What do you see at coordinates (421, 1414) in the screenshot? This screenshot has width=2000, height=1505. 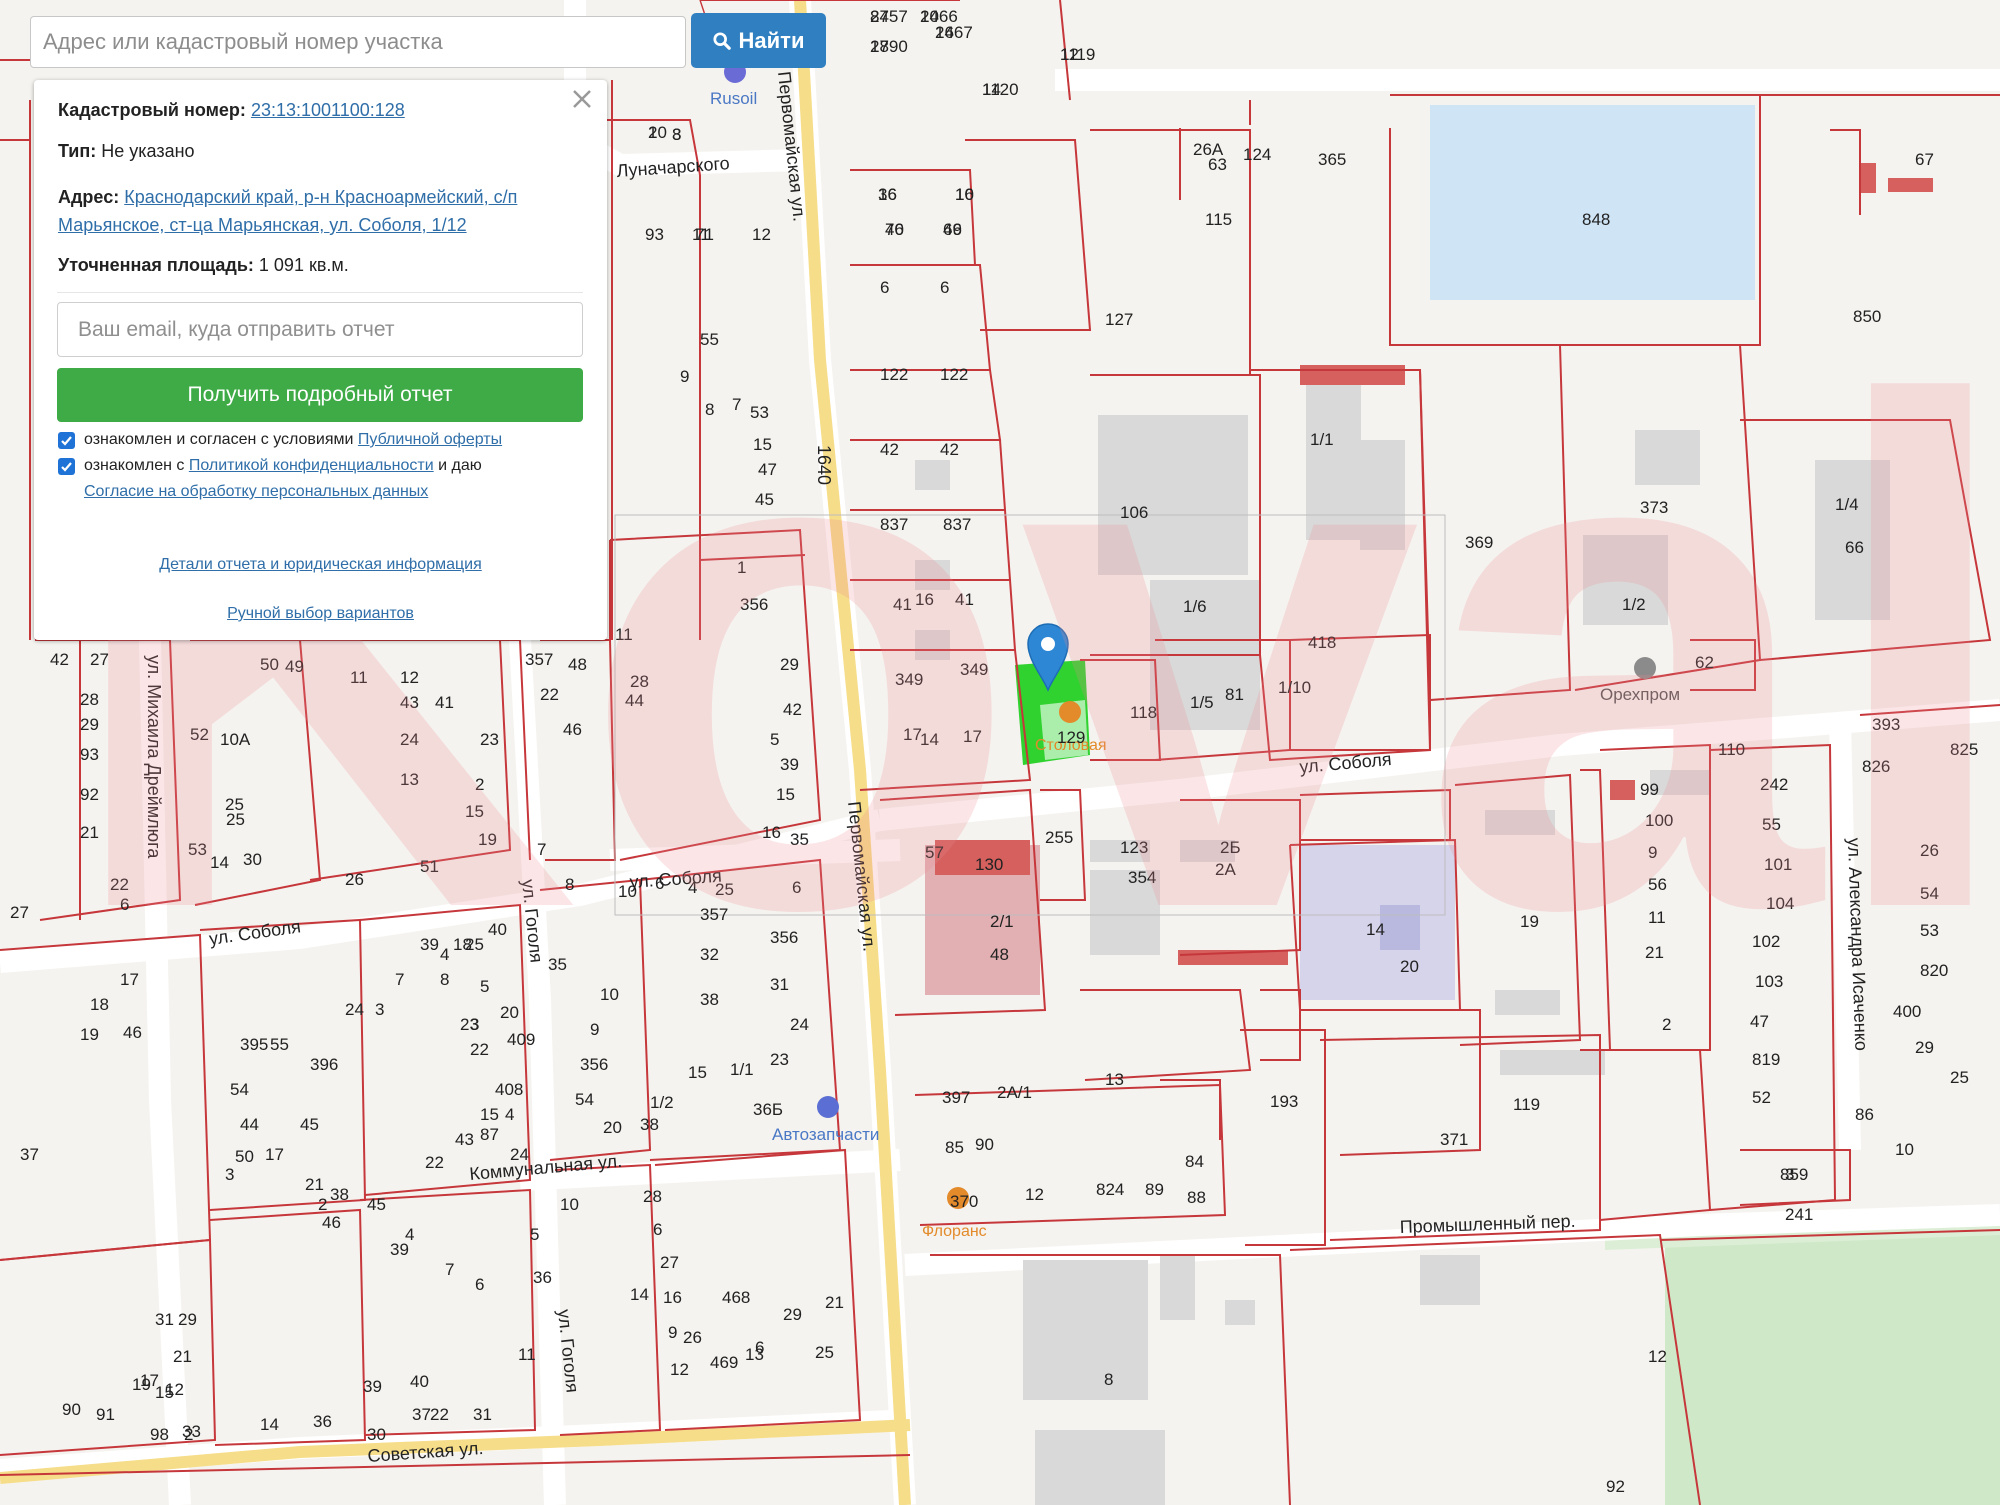 I see `parcel-number: 37` at bounding box center [421, 1414].